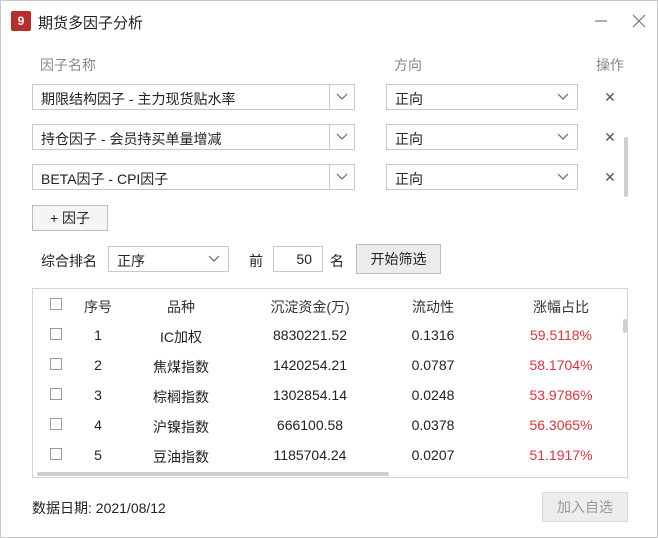 Image resolution: width=658 pixels, height=538 pixels. Describe the element at coordinates (56, 304) in the screenshot. I see `select-all-checkbox` at that location.